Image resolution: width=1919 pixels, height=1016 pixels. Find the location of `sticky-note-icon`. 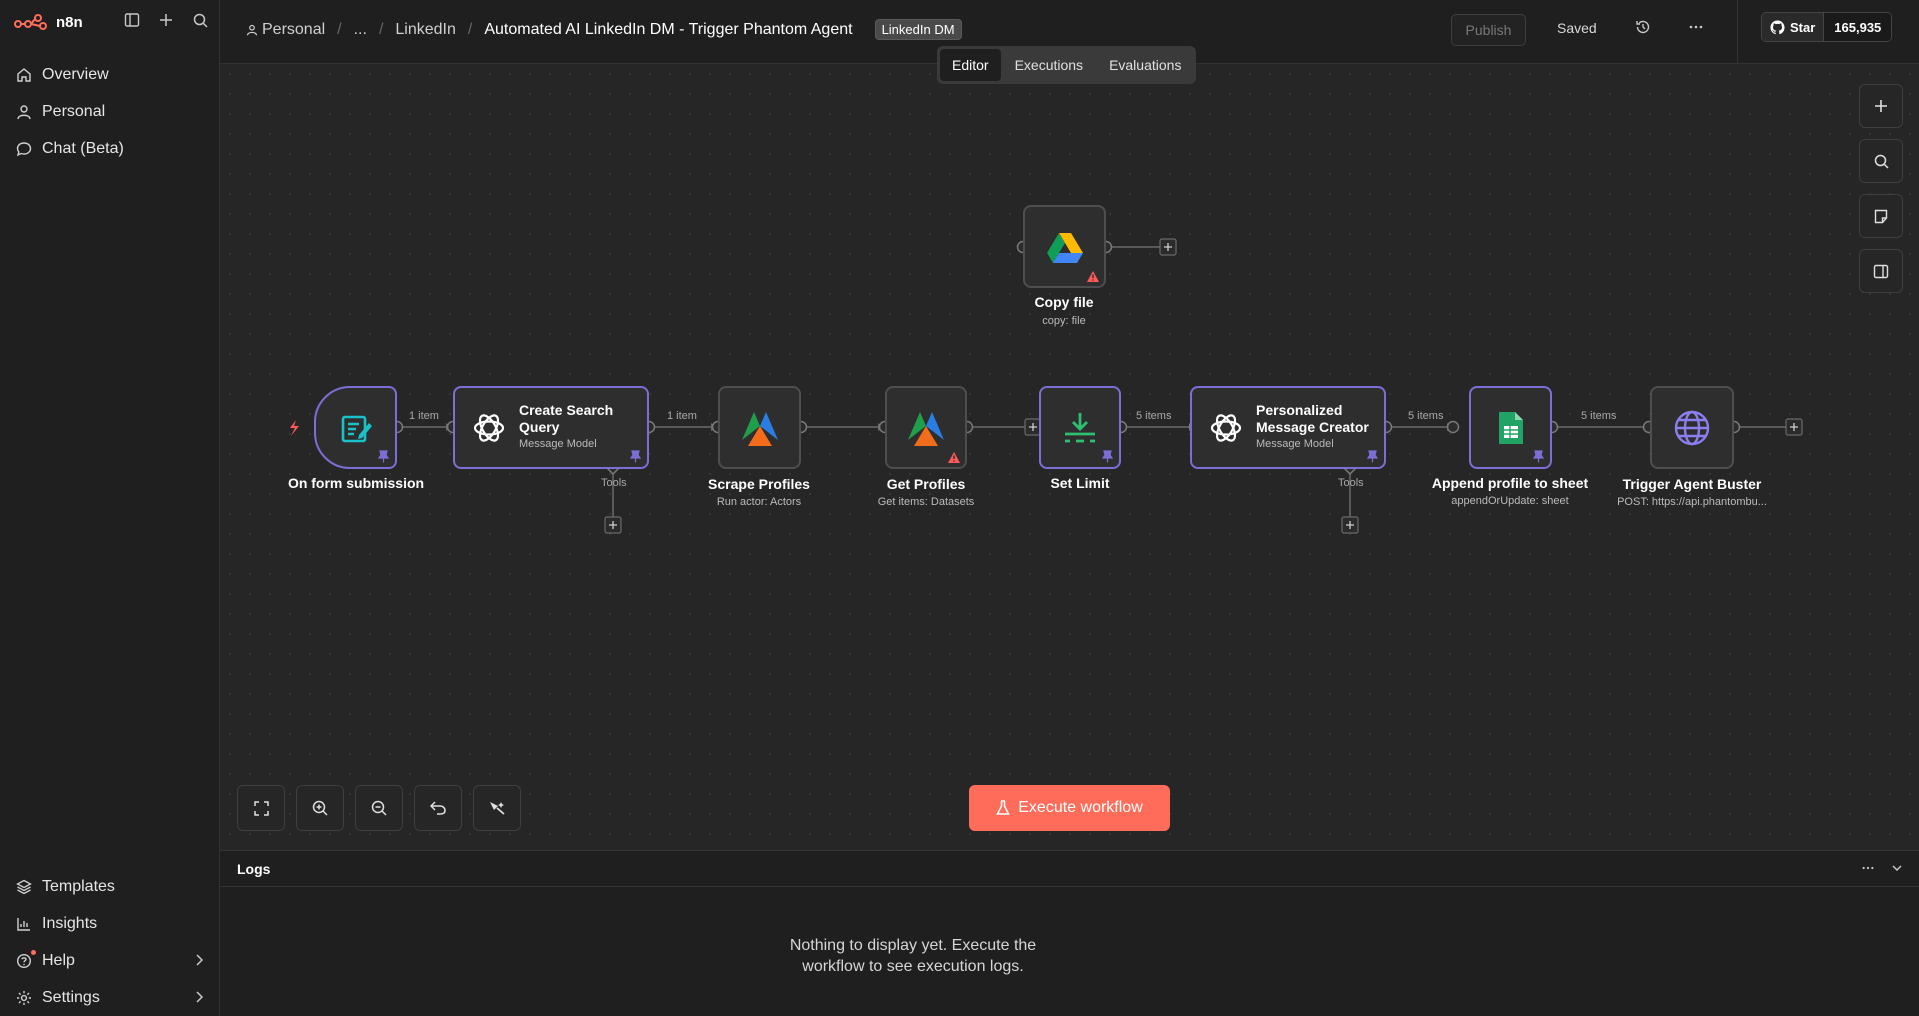

sticky-note-icon is located at coordinates (1881, 216).